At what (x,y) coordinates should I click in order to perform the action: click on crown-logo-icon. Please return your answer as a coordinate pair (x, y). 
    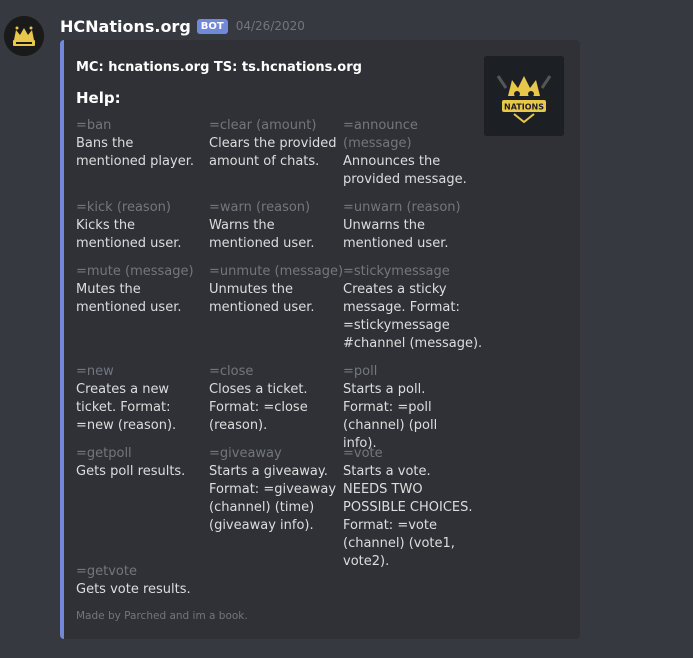
    Looking at the image, I should click on (24, 36).